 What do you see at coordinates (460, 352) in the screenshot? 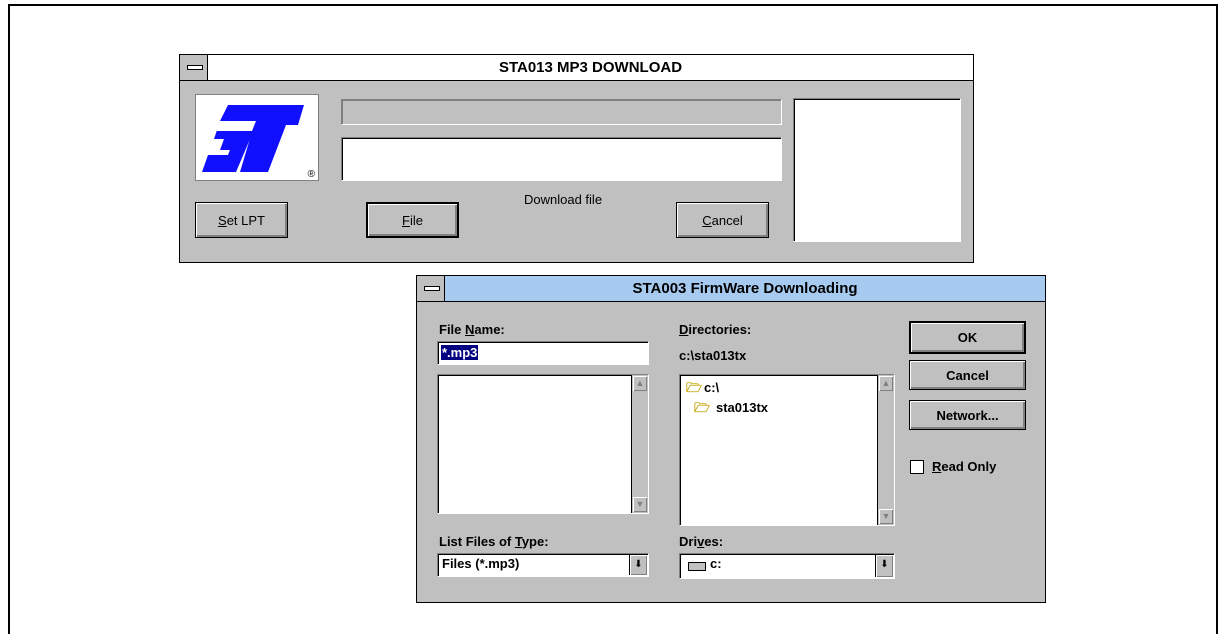
I see `file-name-value: *.mp3` at bounding box center [460, 352].